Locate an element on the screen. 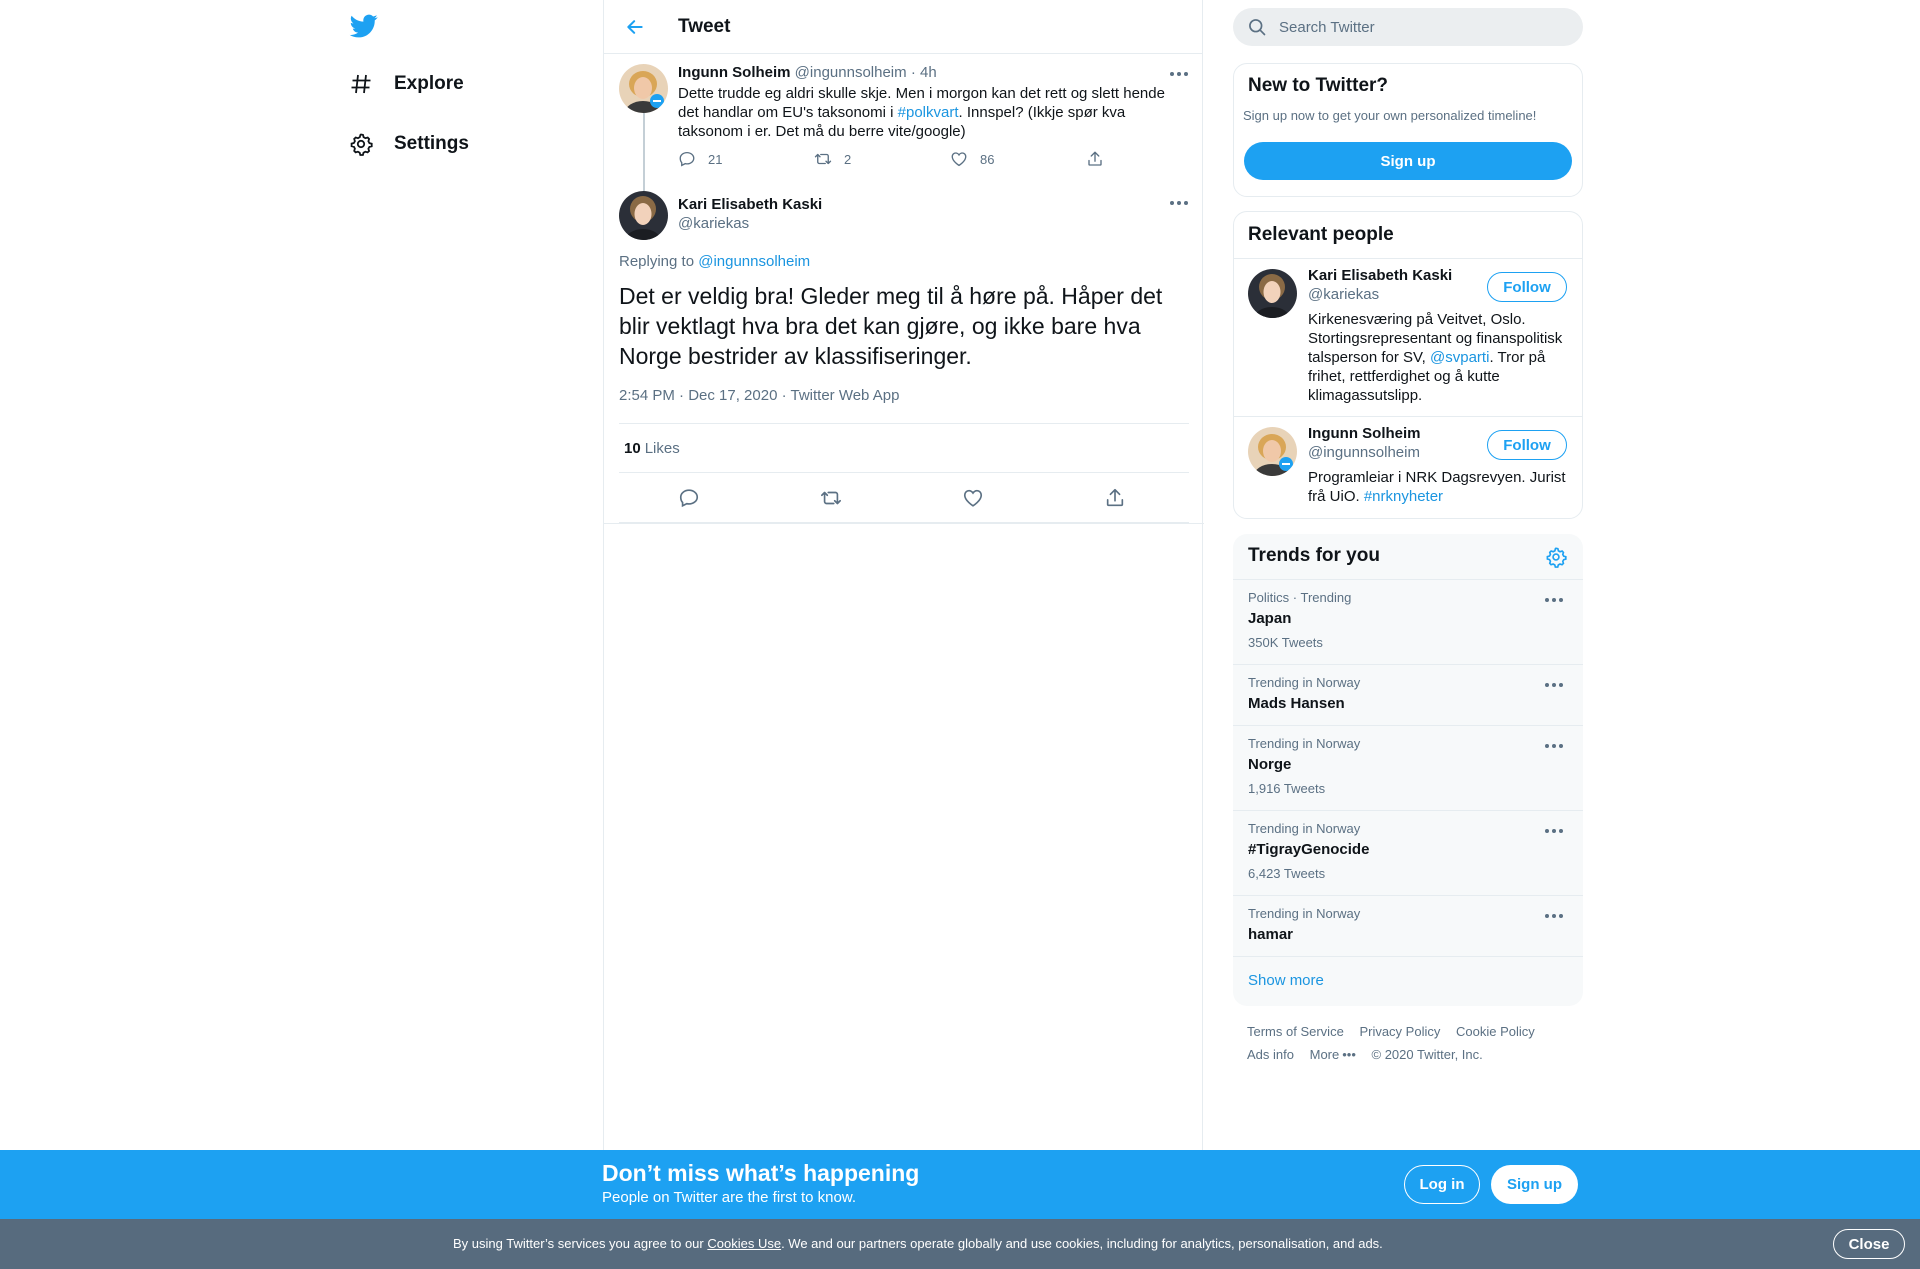 The width and height of the screenshot is (1920, 1269). replying-label: Replying to is located at coordinates (657, 261).